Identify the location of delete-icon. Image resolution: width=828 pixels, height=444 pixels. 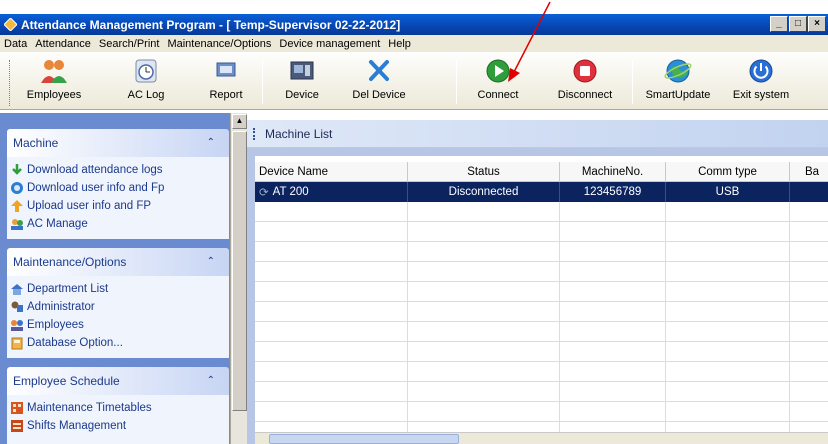
(379, 70).